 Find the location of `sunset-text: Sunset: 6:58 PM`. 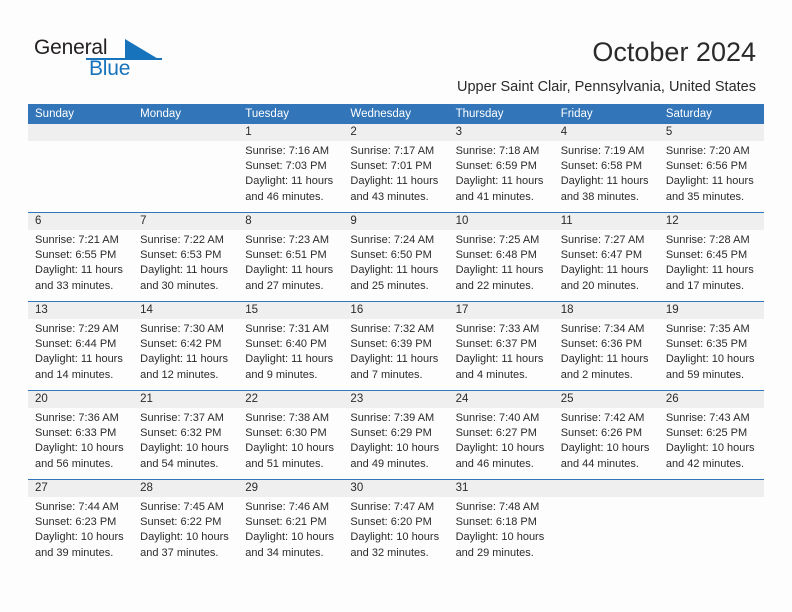

sunset-text: Sunset: 6:58 PM is located at coordinates (601, 166).